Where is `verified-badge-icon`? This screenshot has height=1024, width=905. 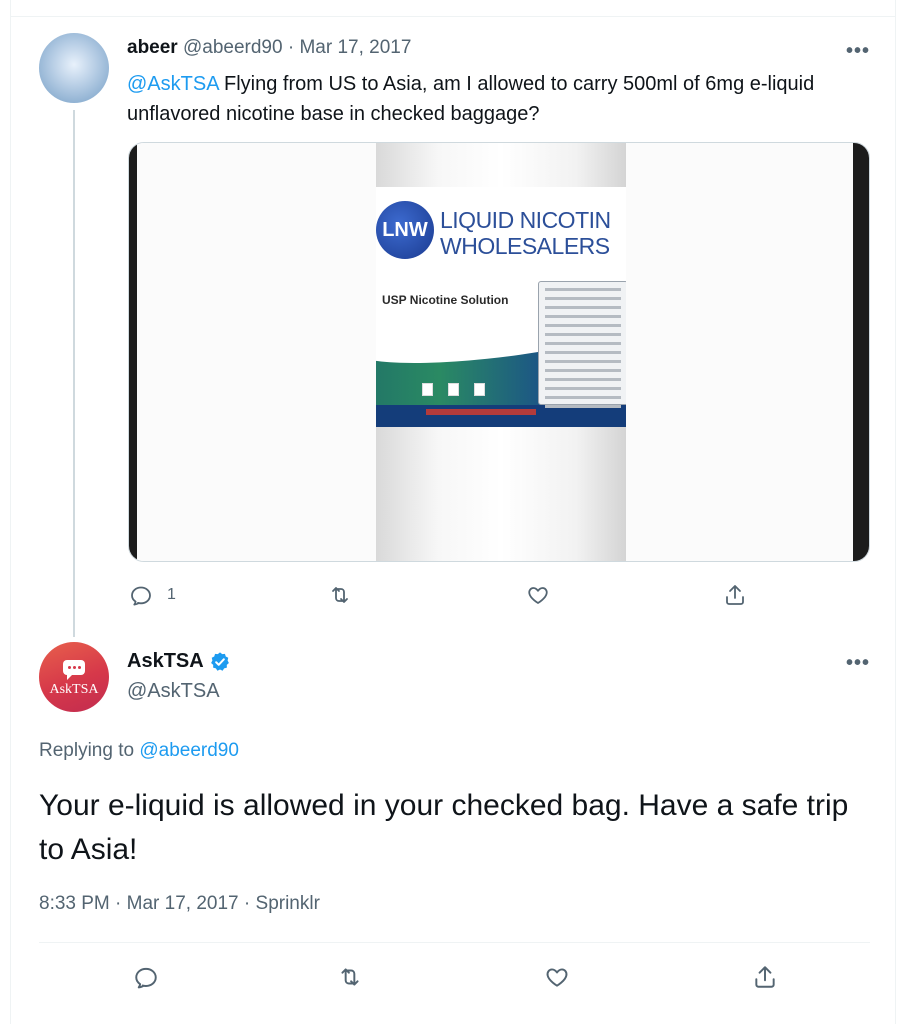 verified-badge-icon is located at coordinates (219, 661).